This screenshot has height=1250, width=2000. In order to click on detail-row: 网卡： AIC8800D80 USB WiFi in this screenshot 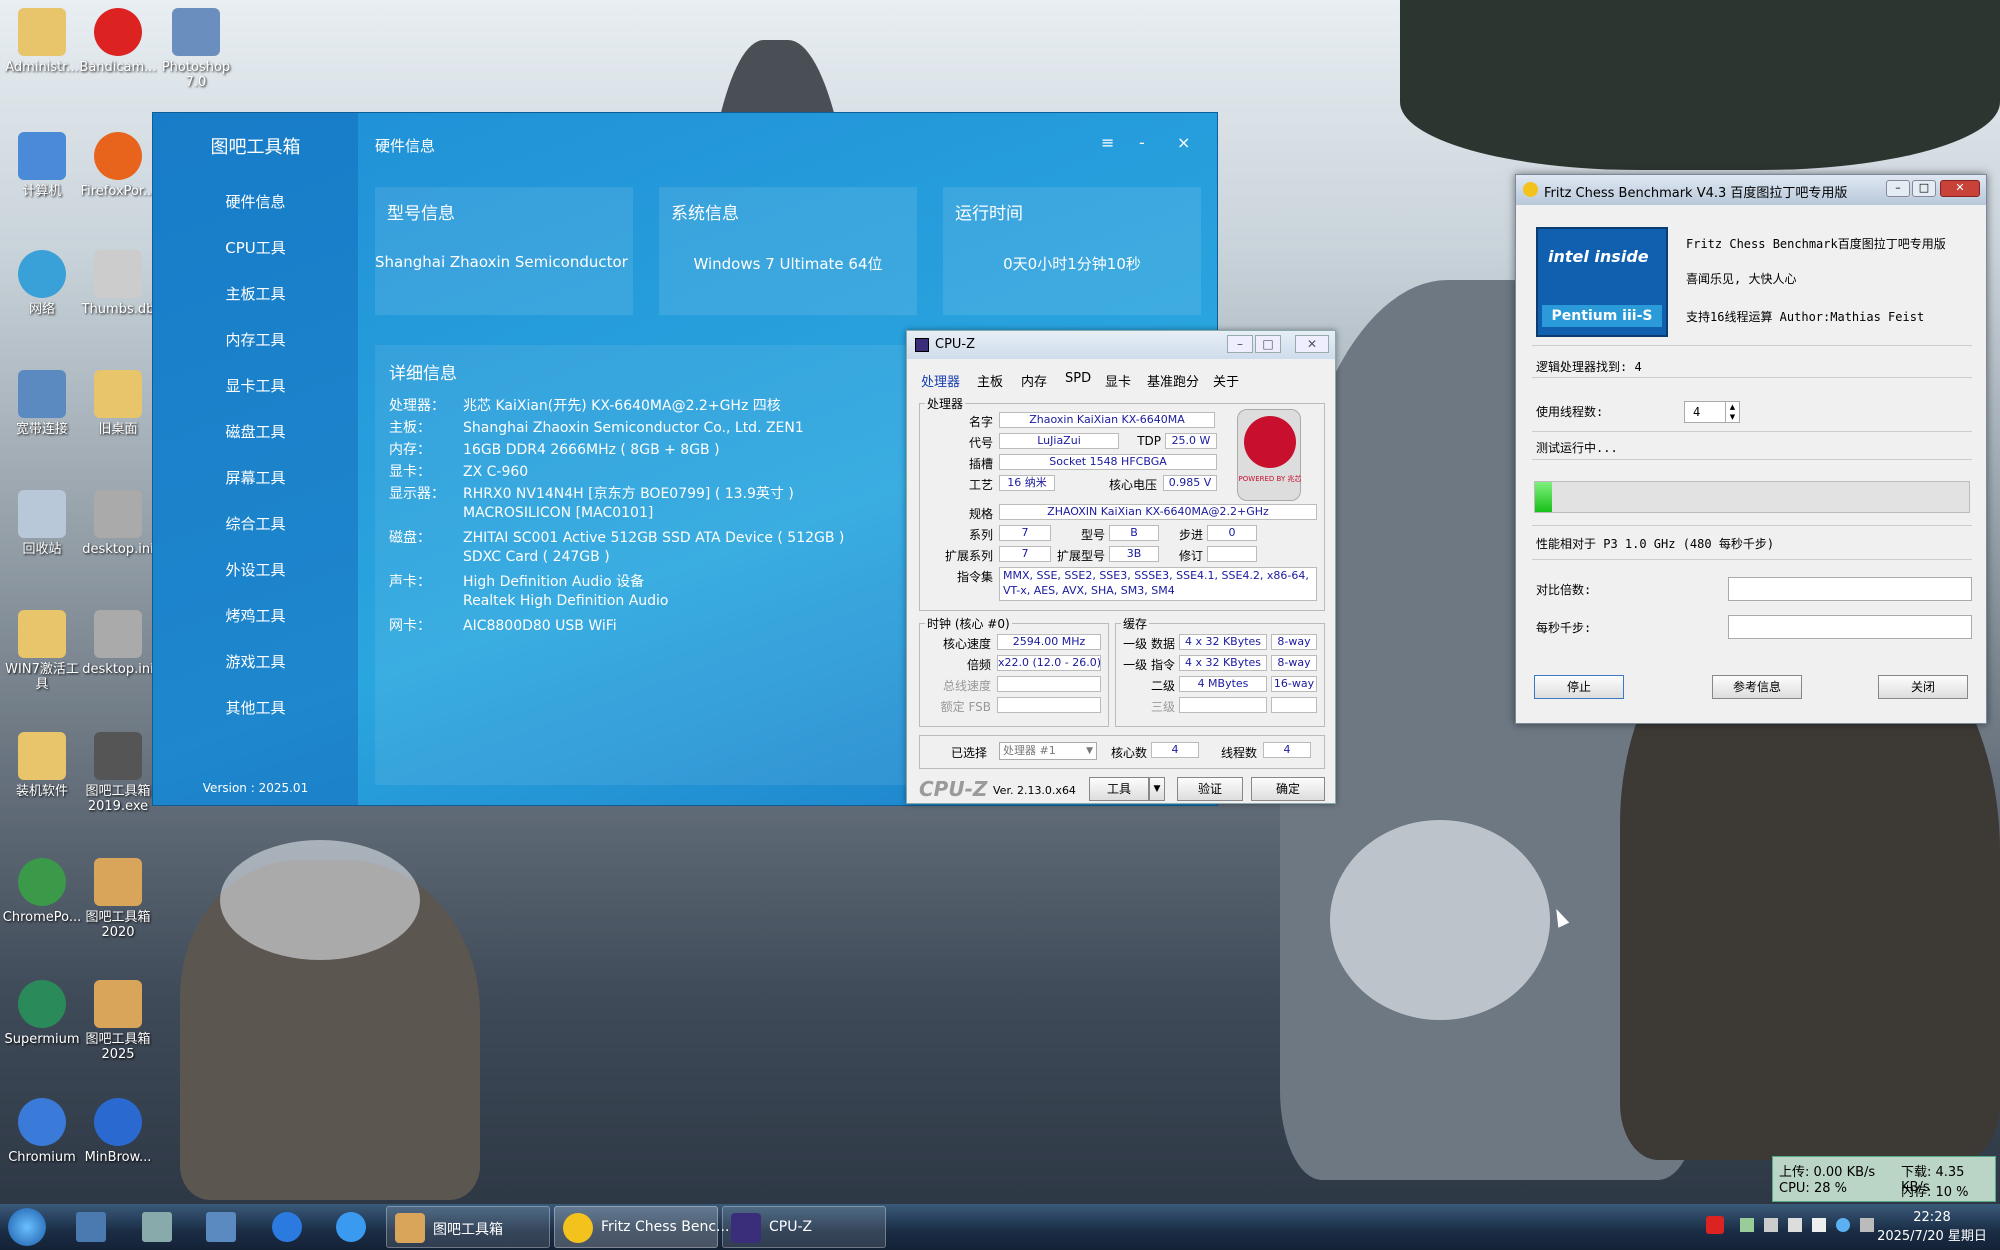, I will do `click(503, 625)`.